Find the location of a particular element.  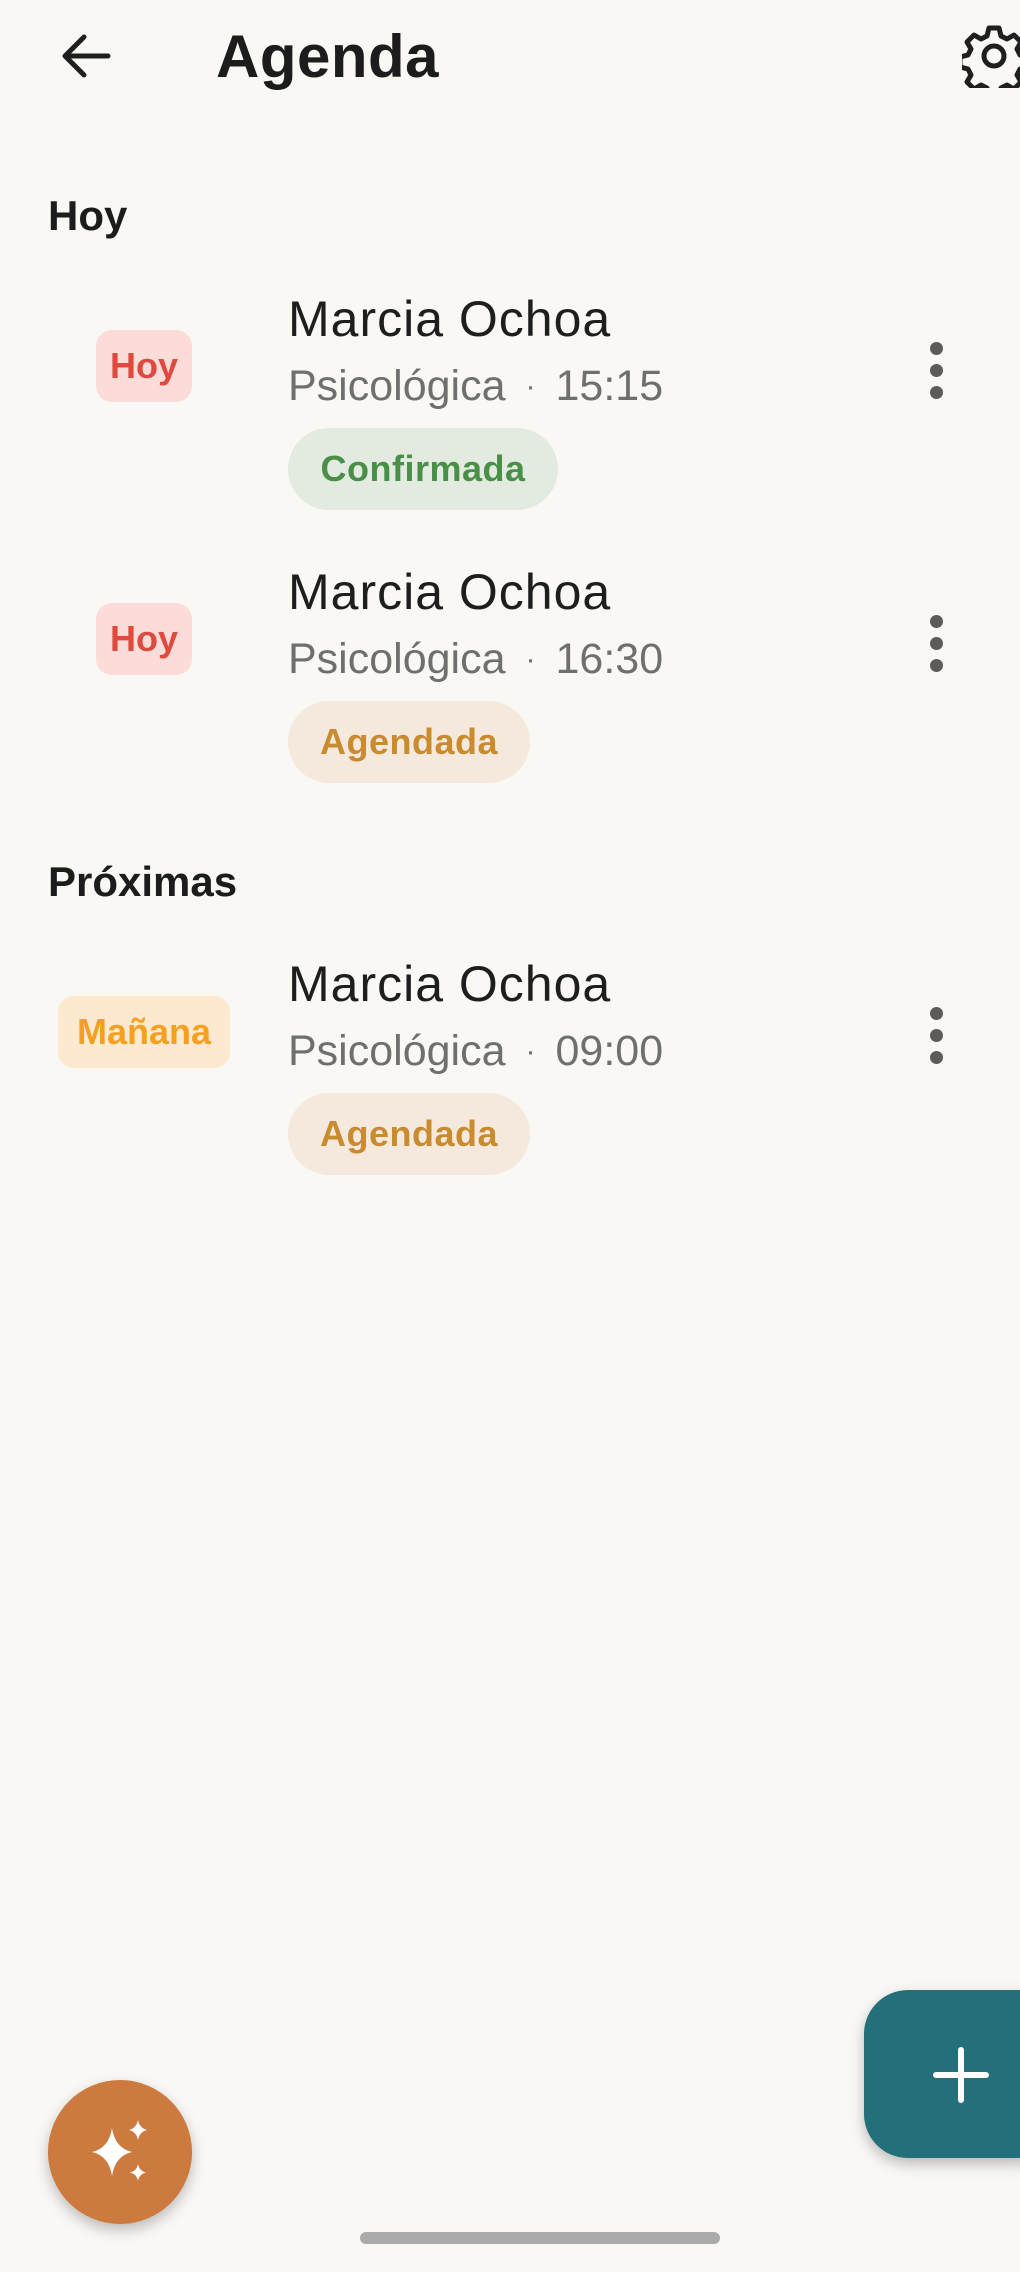

page-title: Agenda is located at coordinates (328, 56).